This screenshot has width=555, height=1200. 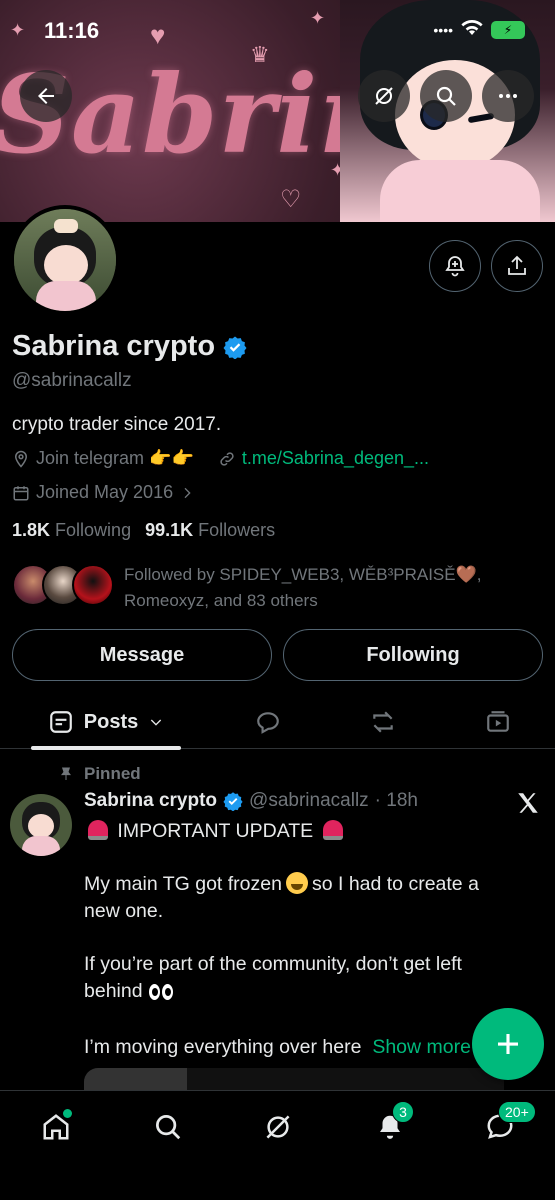 I want to click on share-button, so click(x=517, y=266).